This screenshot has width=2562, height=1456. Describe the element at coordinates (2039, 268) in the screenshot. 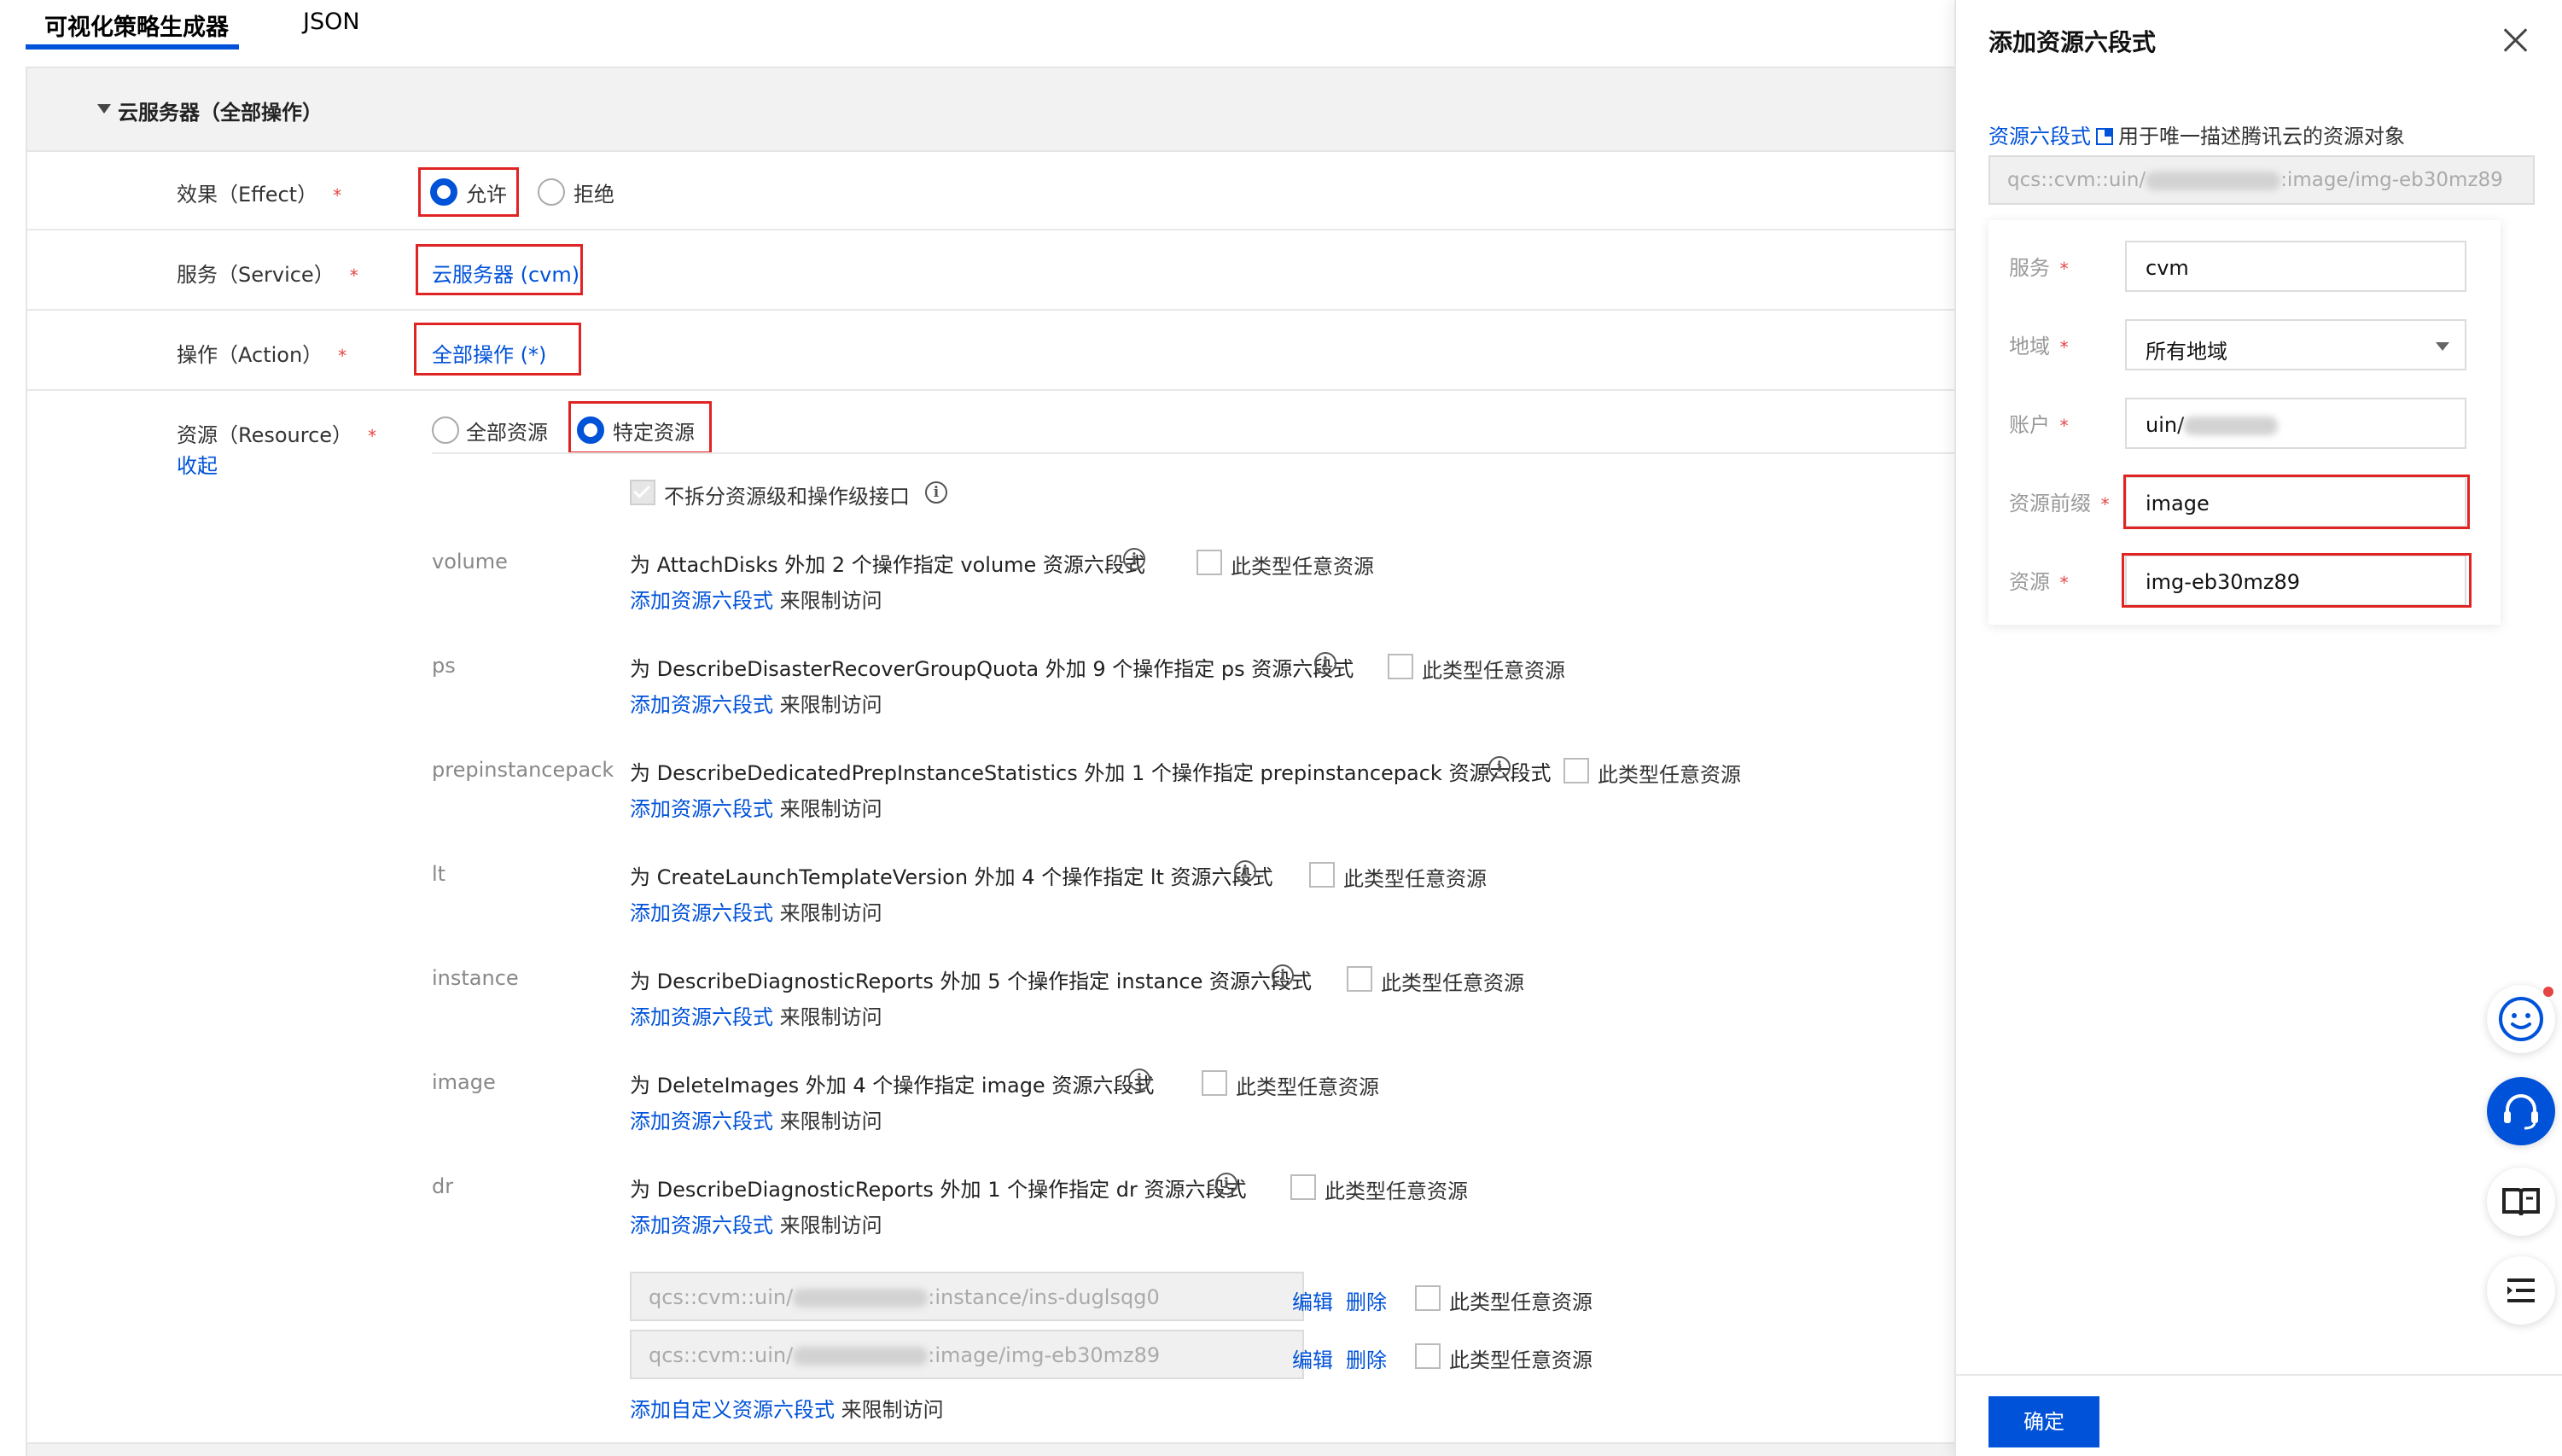

I see `service-field-label: 服务 *` at that location.